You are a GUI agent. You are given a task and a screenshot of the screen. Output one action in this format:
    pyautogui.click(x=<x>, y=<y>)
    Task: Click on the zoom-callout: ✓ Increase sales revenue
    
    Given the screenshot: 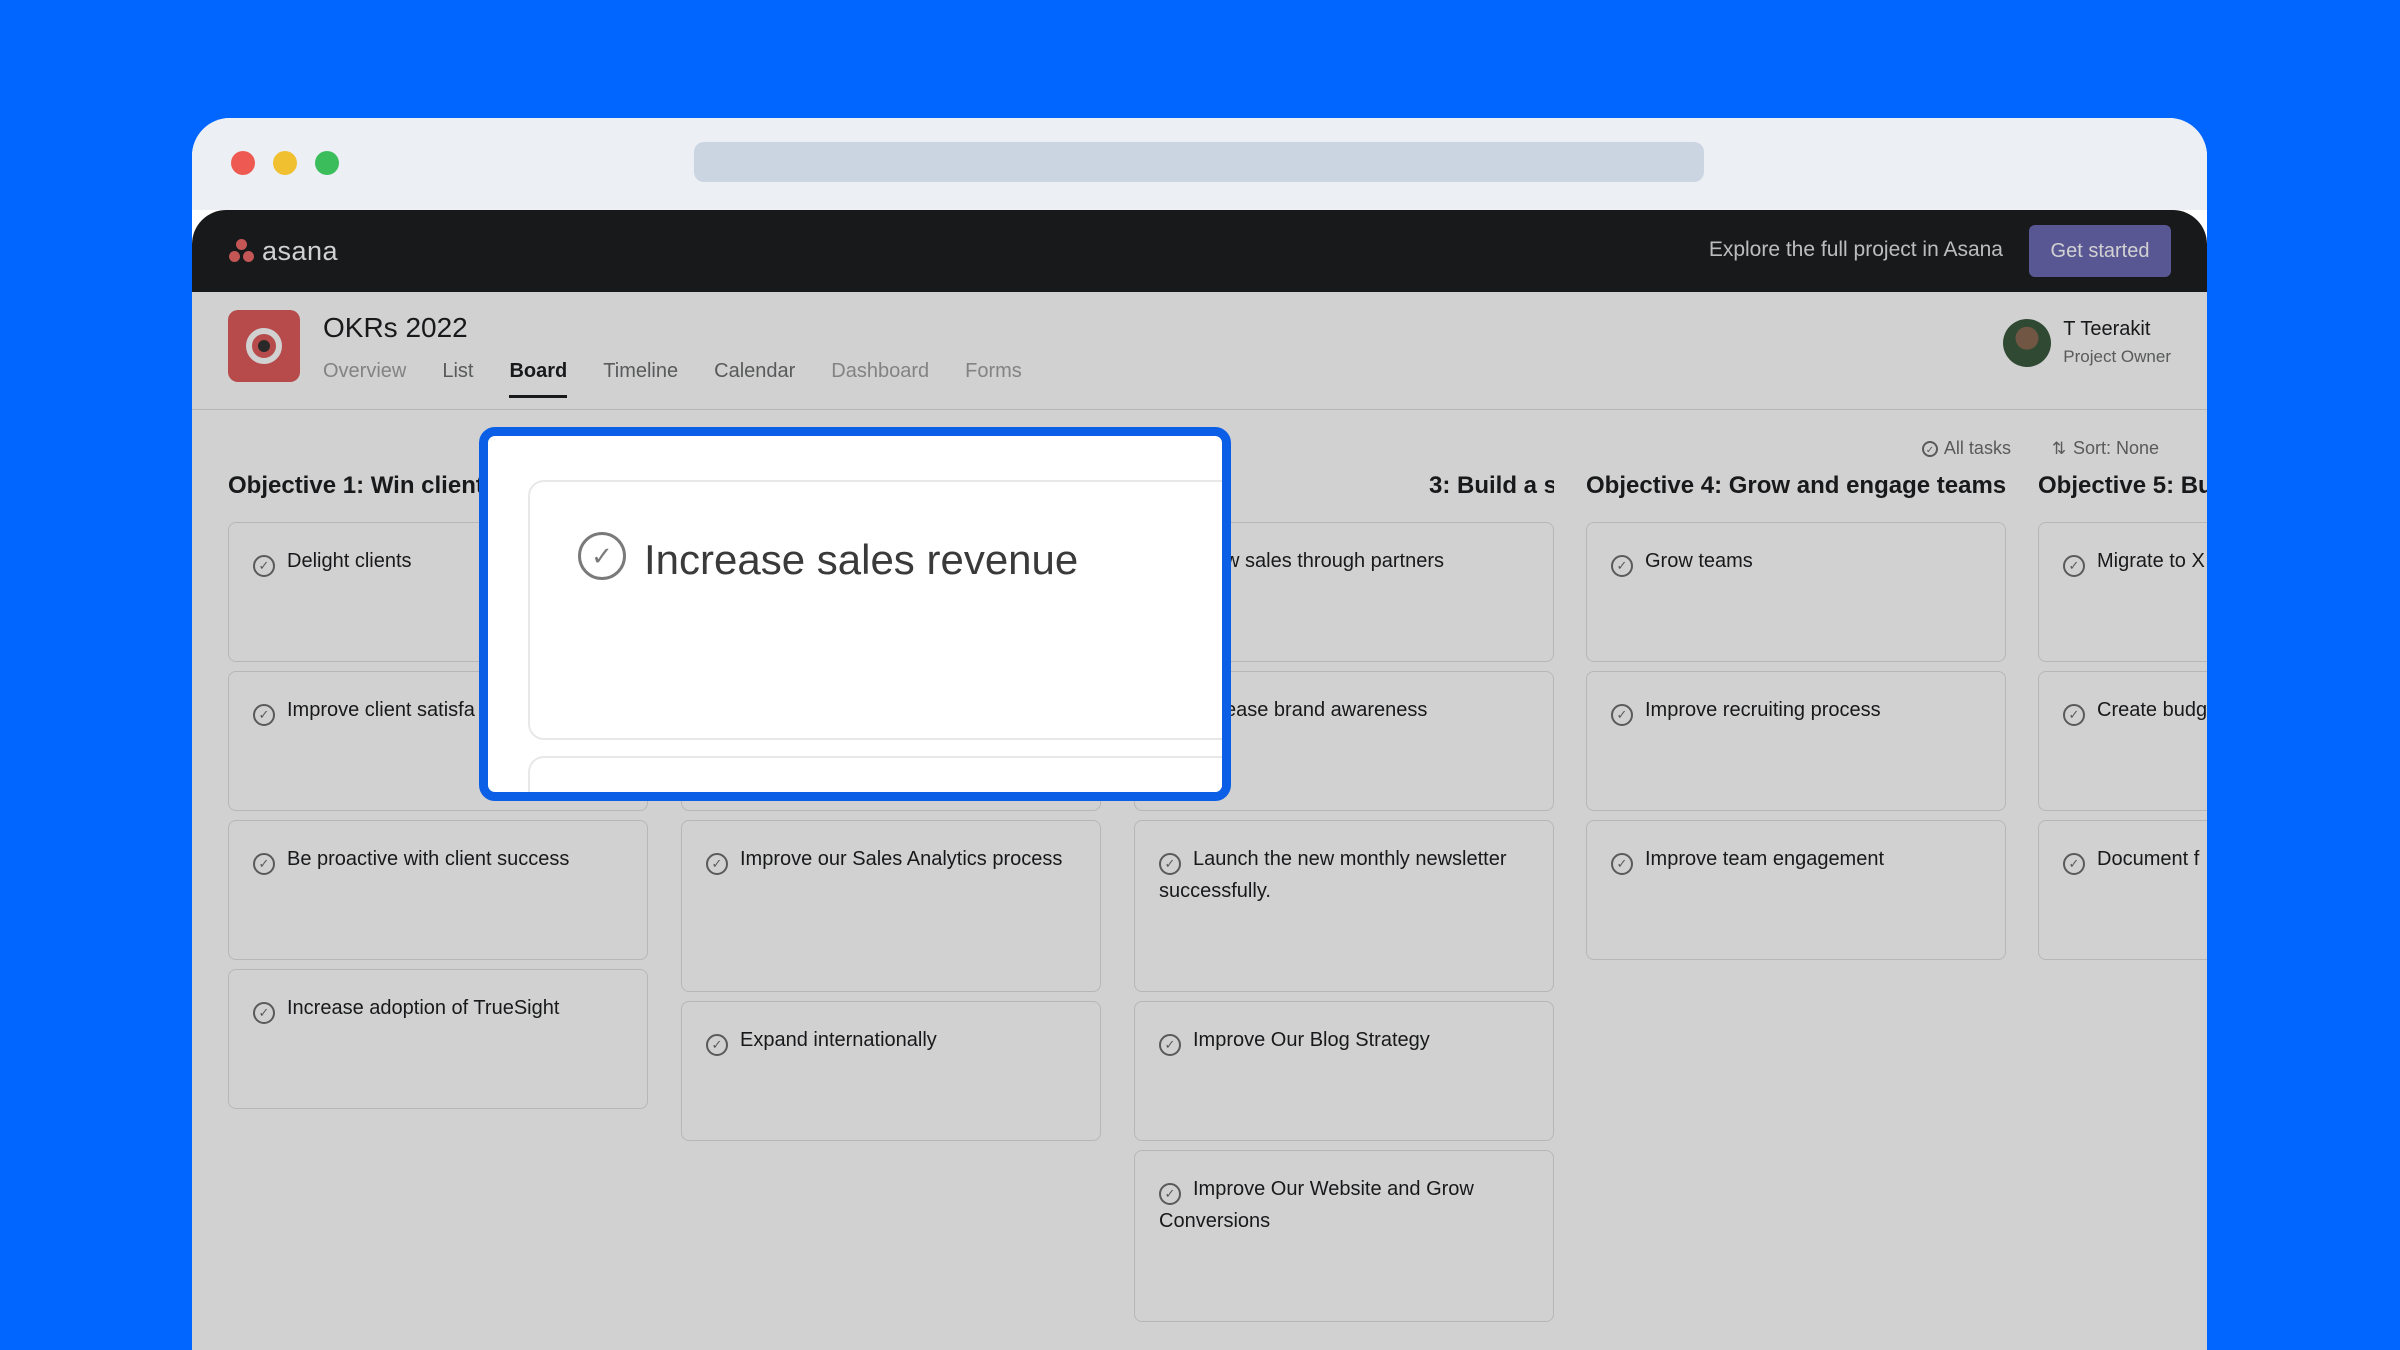 What is the action you would take?
    pyautogui.click(x=855, y=614)
    